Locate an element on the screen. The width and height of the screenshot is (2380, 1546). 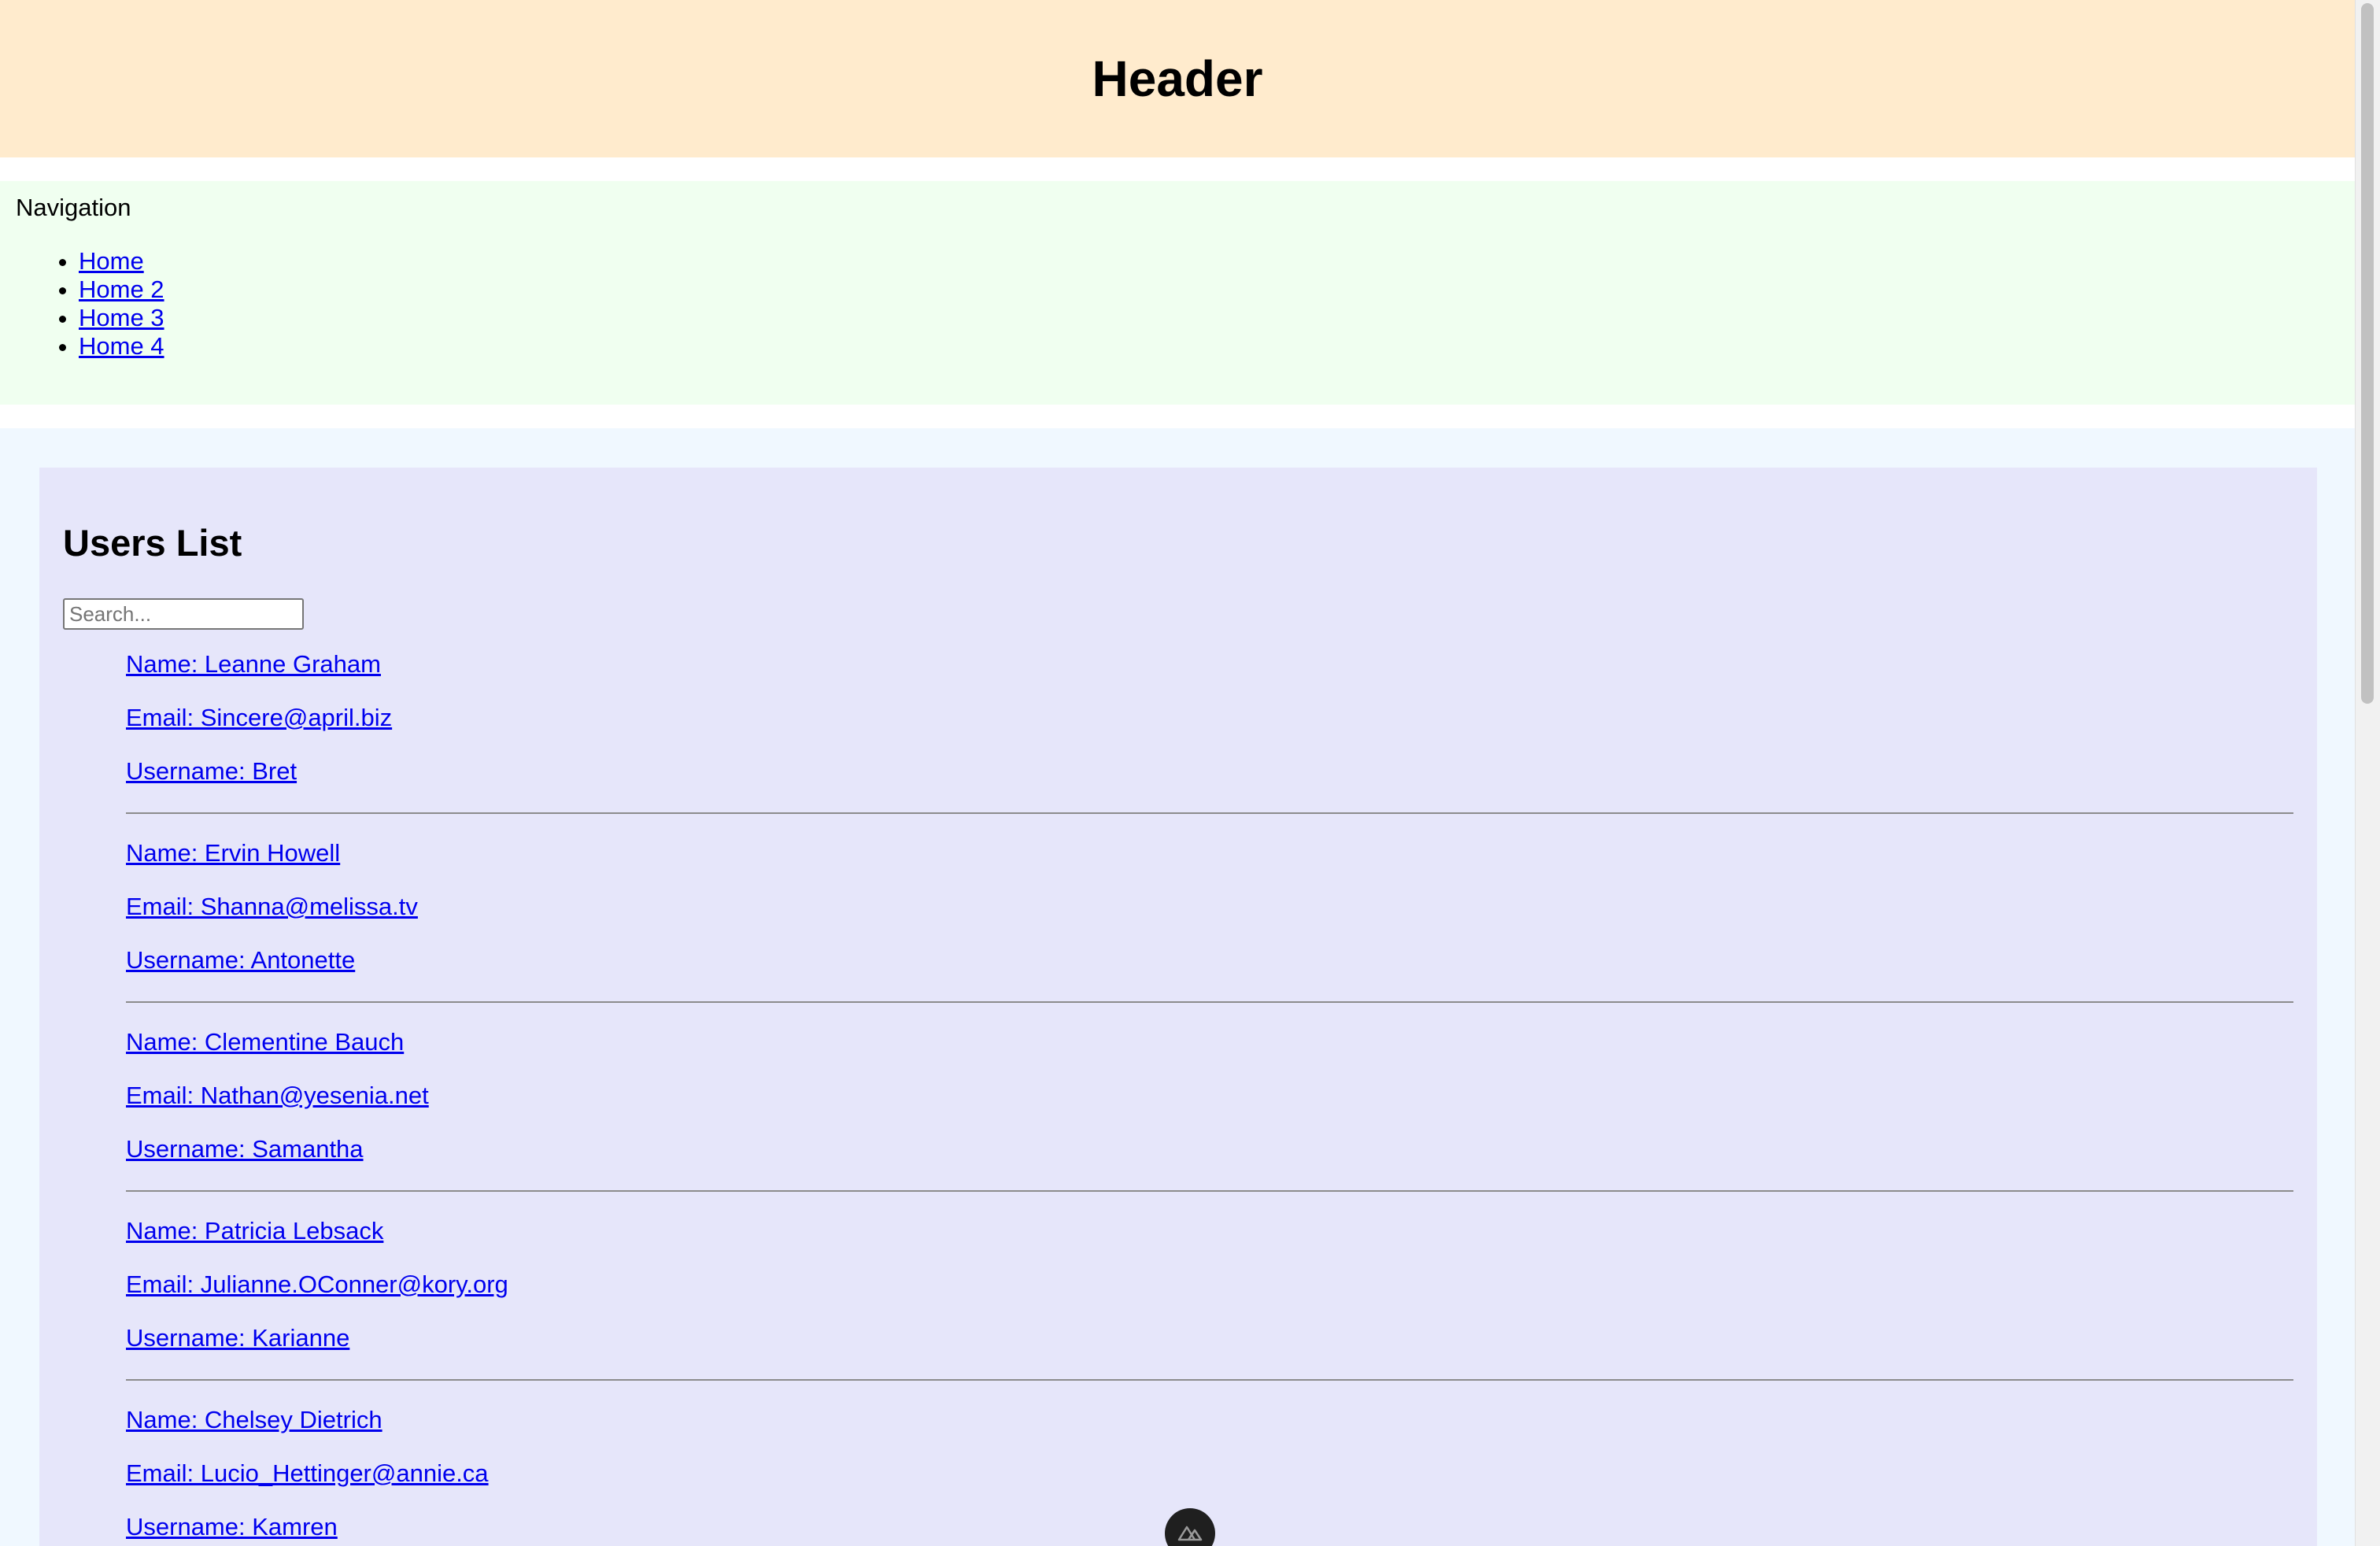
user-username-link: Username: Karianne is located at coordinates (237, 1338).